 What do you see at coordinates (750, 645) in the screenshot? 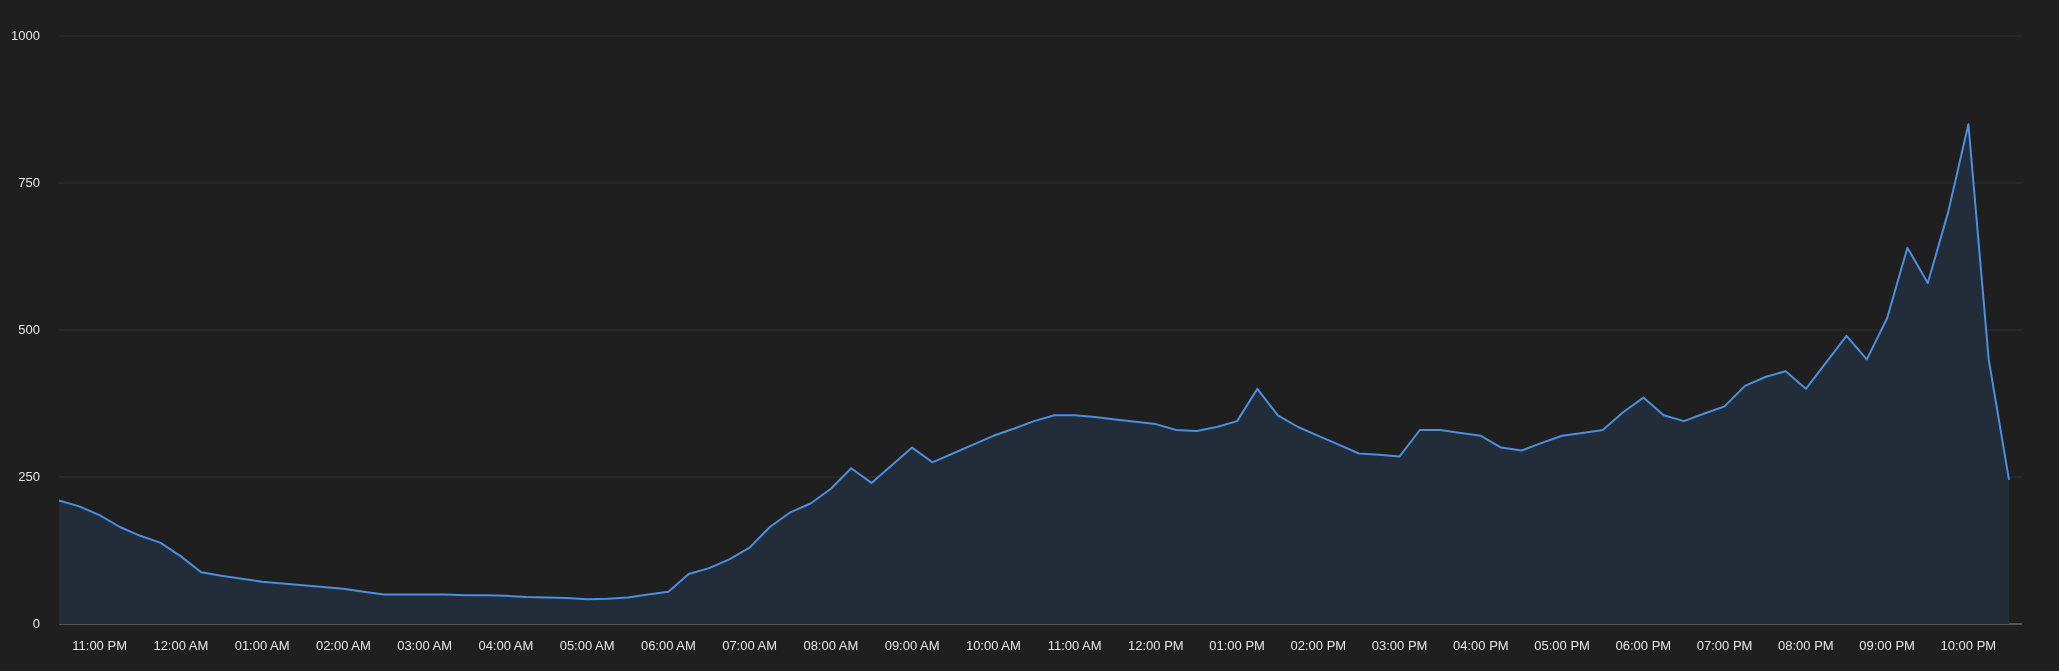
I see `x-axis-label: 07:00 AM` at bounding box center [750, 645].